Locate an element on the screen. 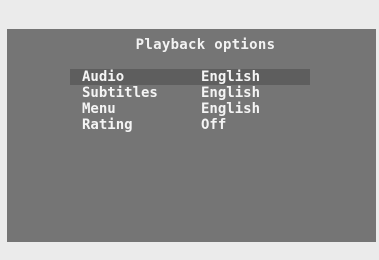  menu-item-label: Audio is located at coordinates (103, 77).